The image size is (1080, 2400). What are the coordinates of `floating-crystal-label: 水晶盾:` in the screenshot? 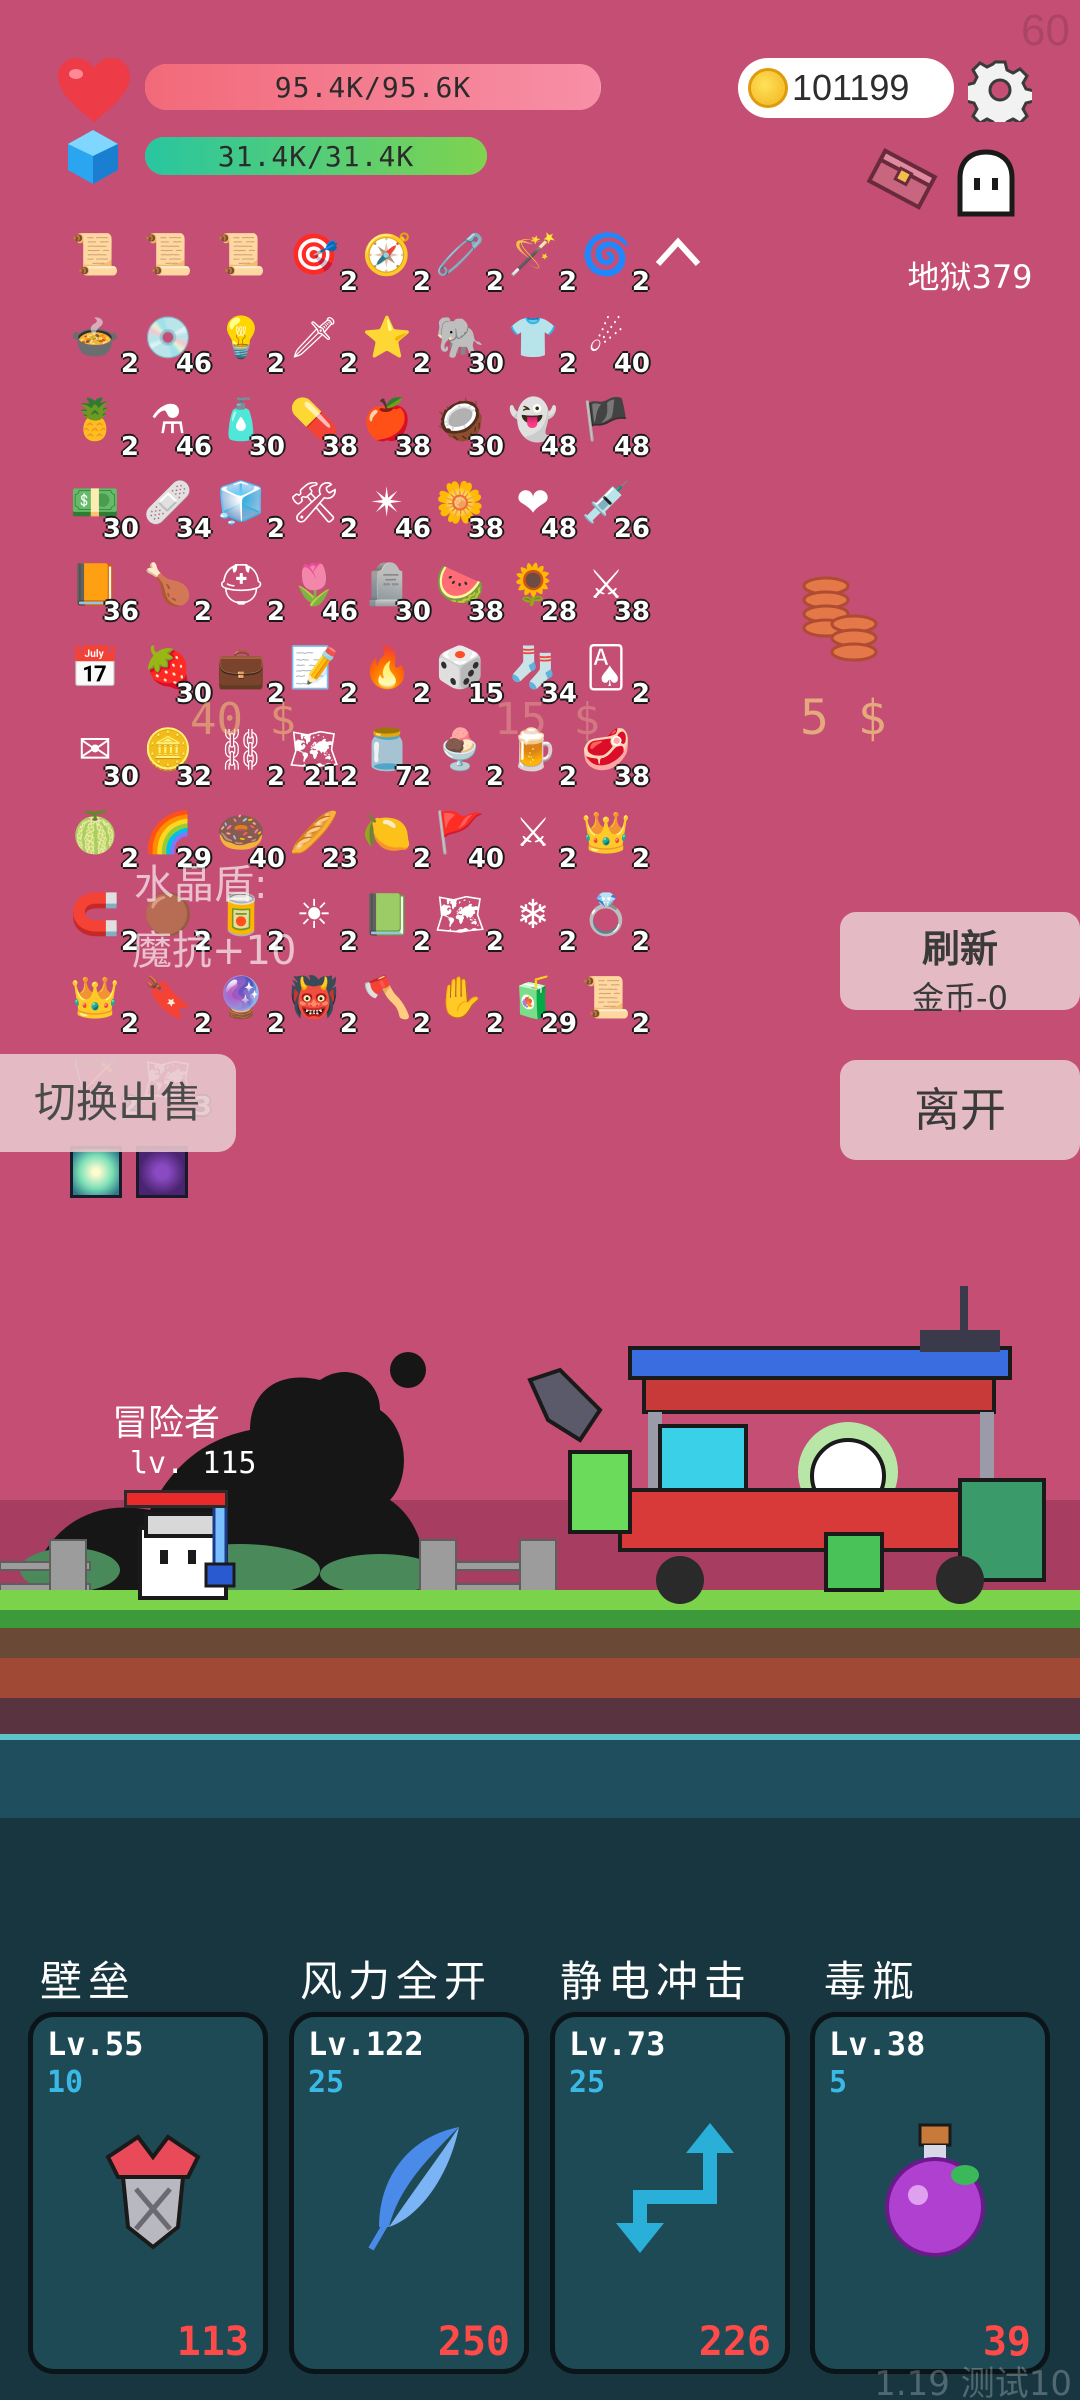 It's located at (201, 885).